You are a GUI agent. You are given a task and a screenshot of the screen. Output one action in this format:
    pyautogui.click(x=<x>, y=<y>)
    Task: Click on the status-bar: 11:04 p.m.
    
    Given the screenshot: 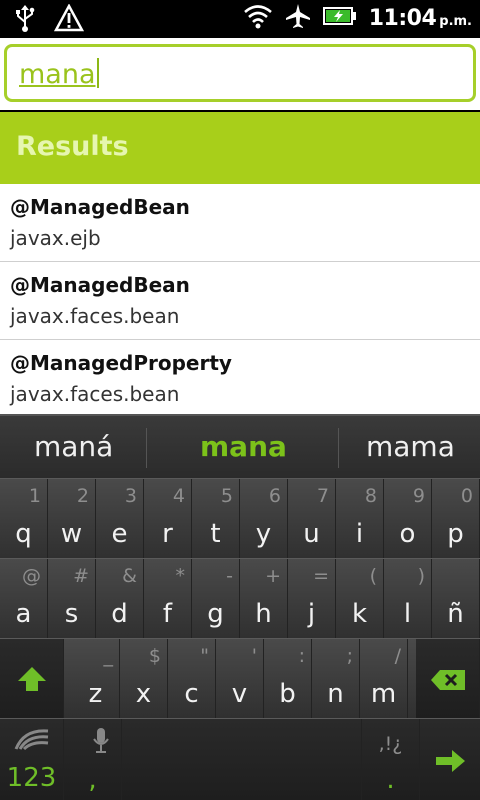 What is the action you would take?
    pyautogui.click(x=240, y=19)
    